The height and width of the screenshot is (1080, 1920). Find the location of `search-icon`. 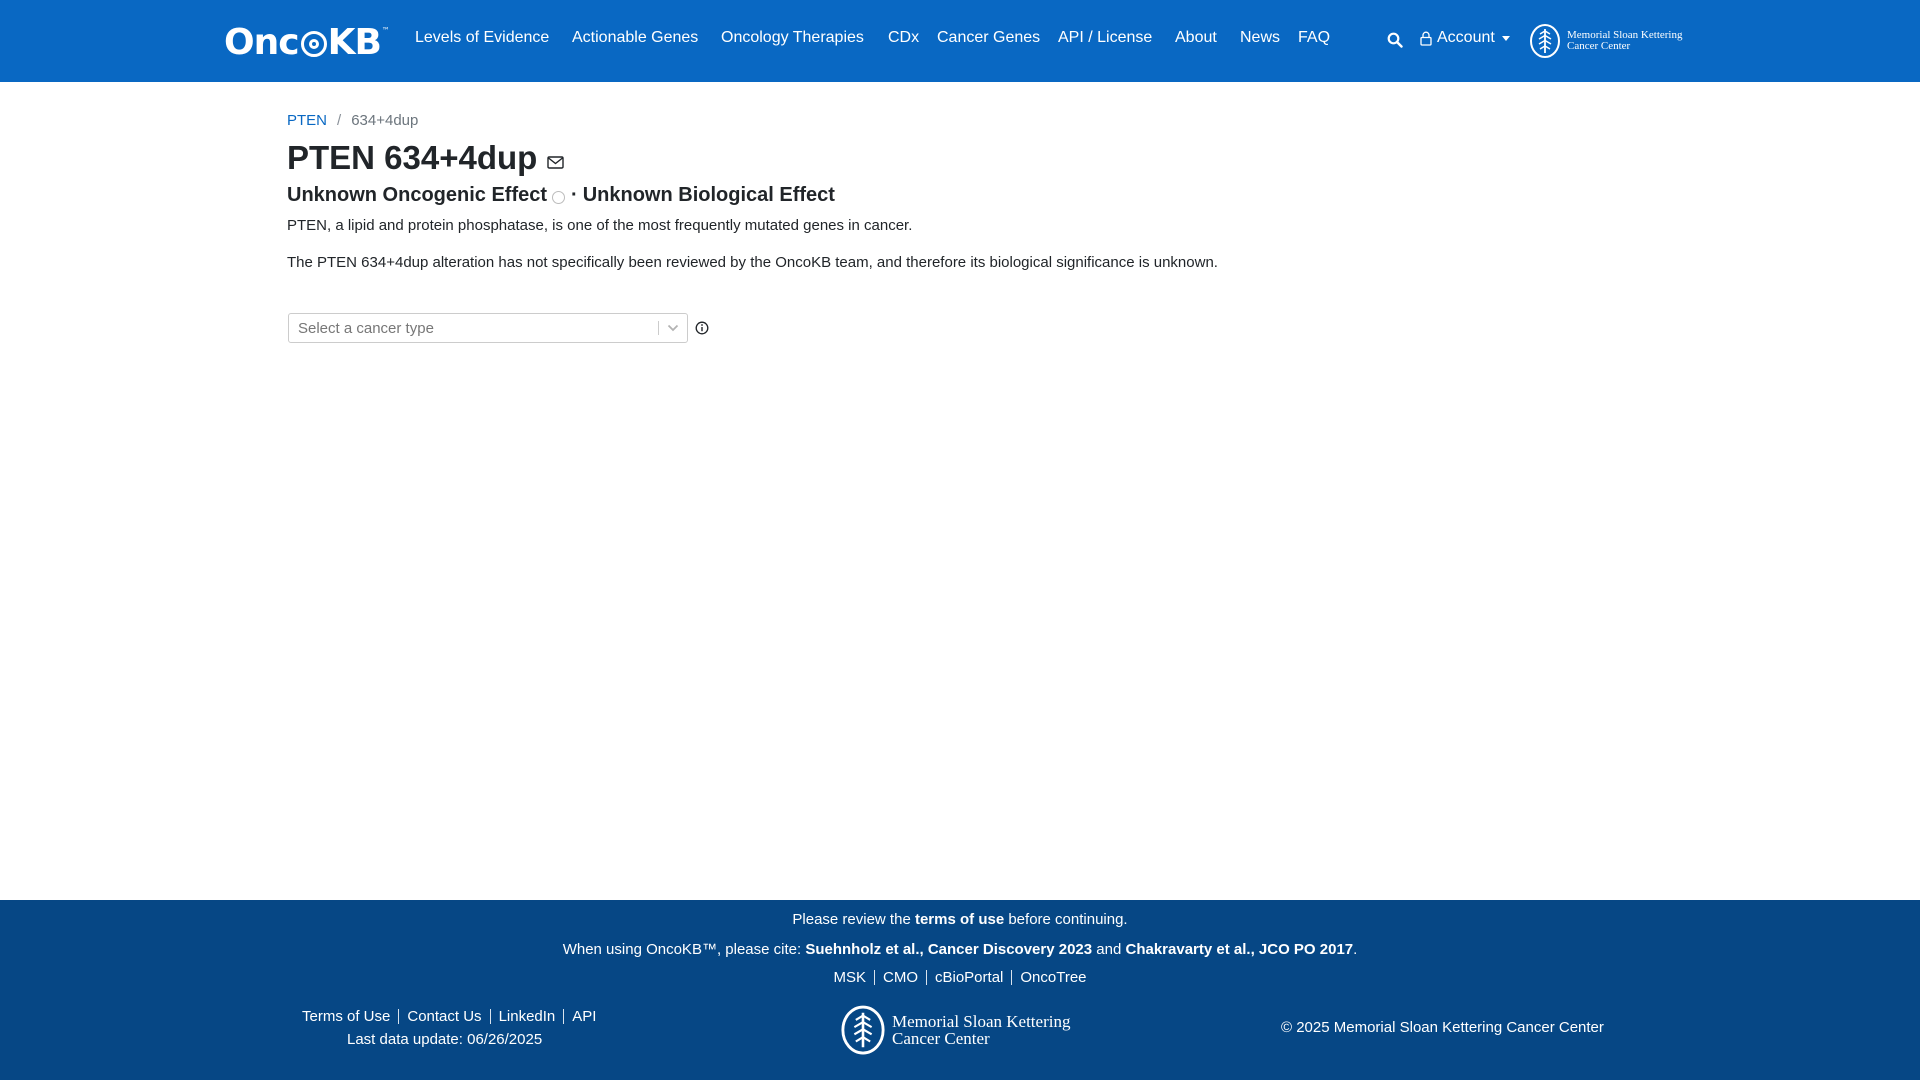

search-icon is located at coordinates (1395, 40).